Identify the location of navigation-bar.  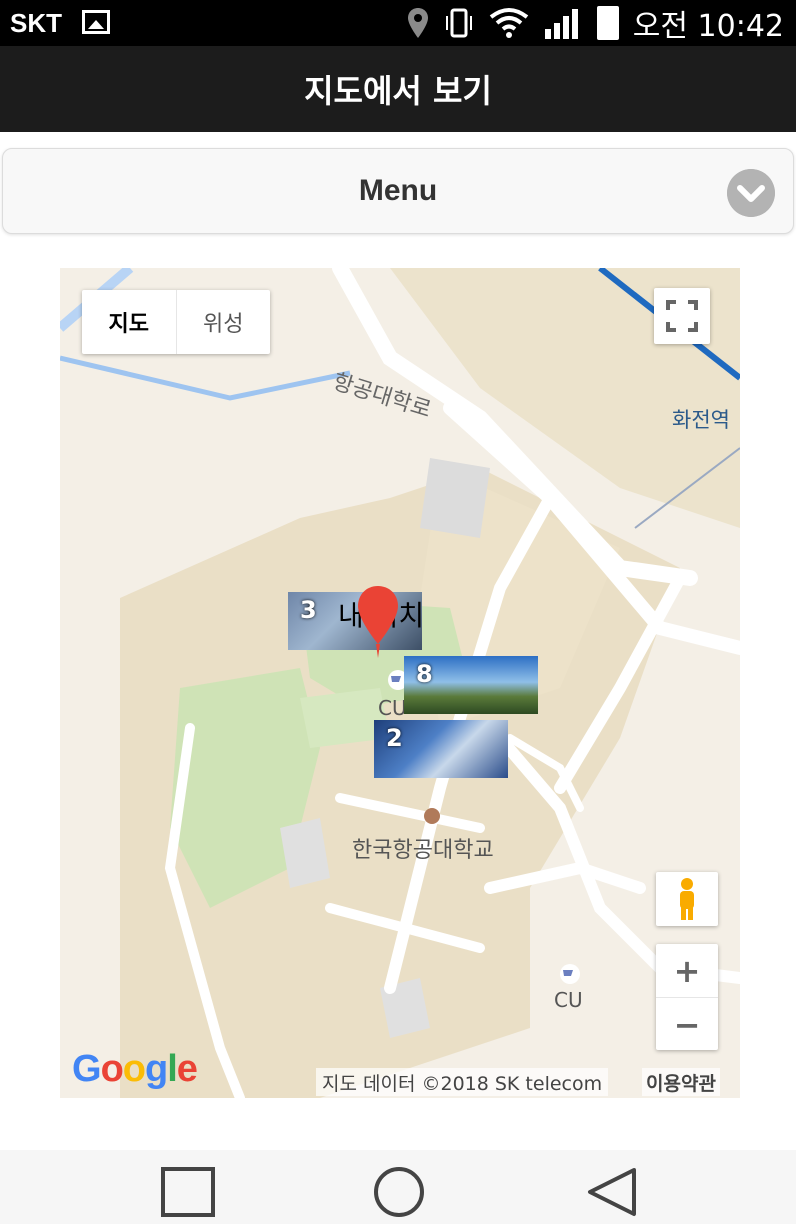
(398, 1187).